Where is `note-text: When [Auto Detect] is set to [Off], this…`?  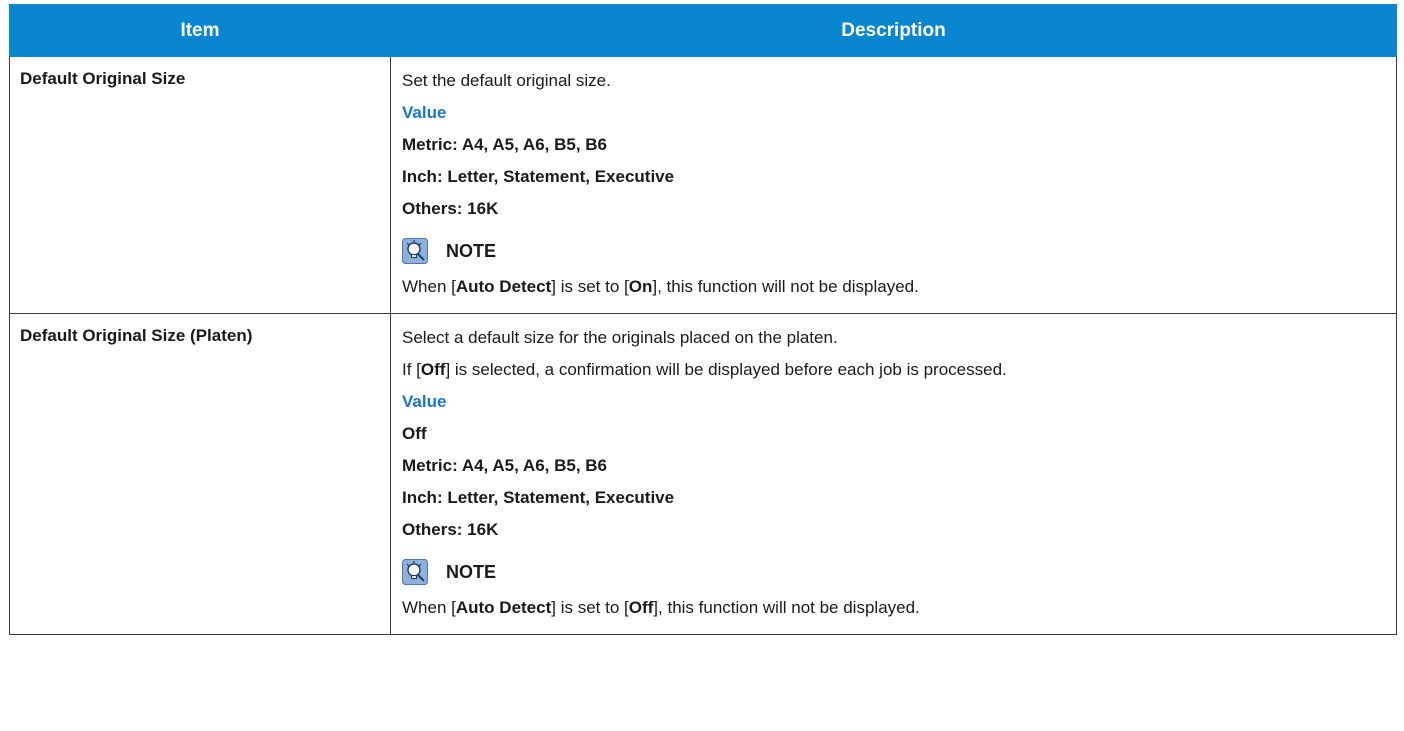
note-text: When [Auto Detect] is set to [Off], this… is located at coordinates (661, 607).